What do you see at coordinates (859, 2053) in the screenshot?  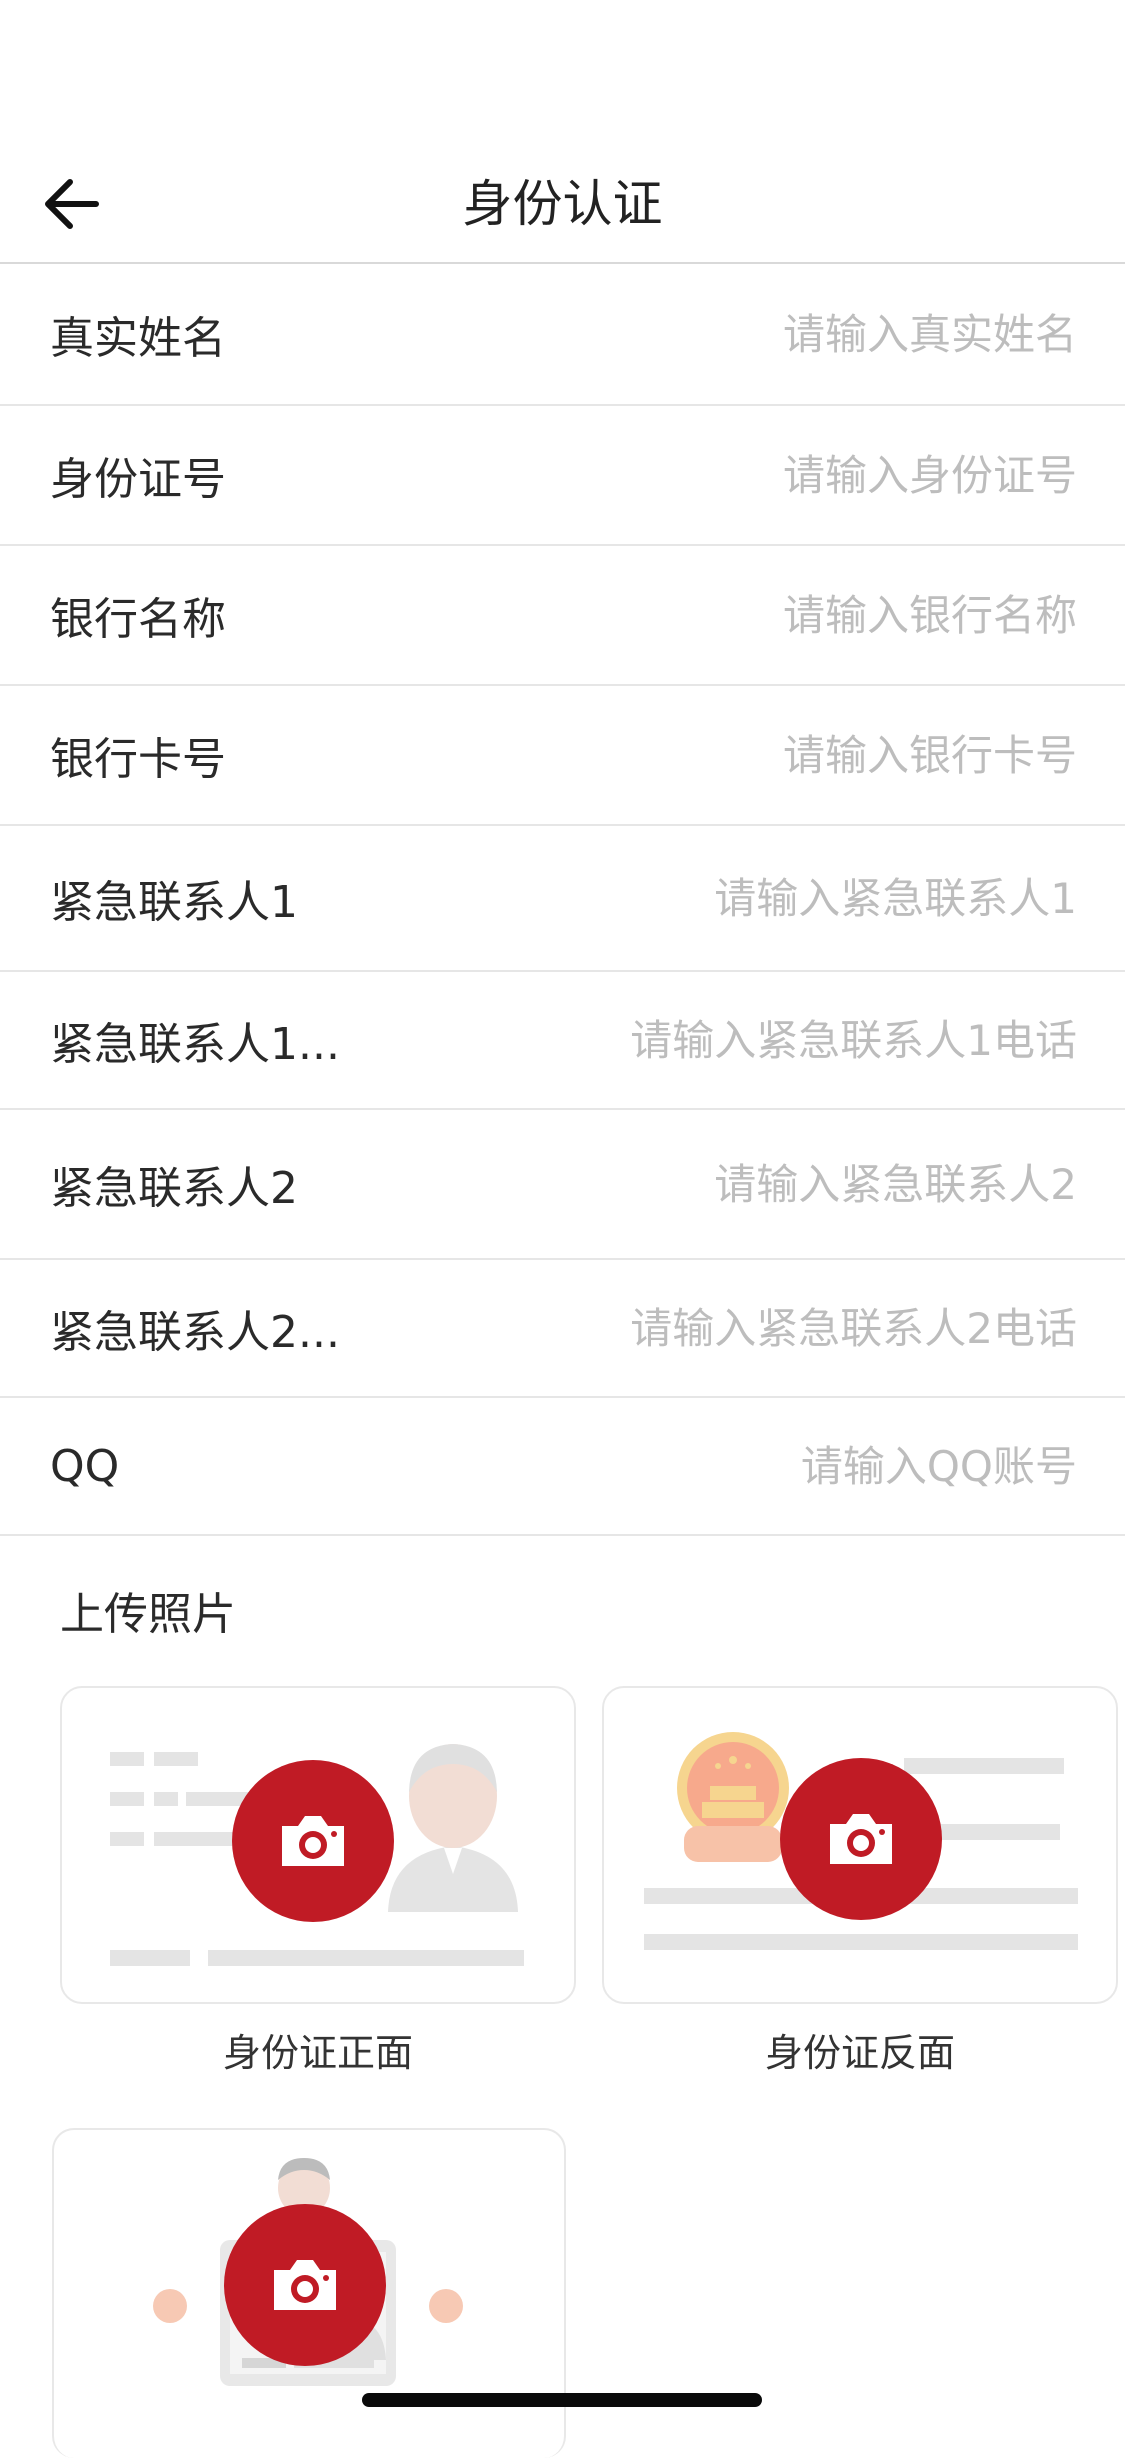 I see `id-back-caption: 身份证反面` at bounding box center [859, 2053].